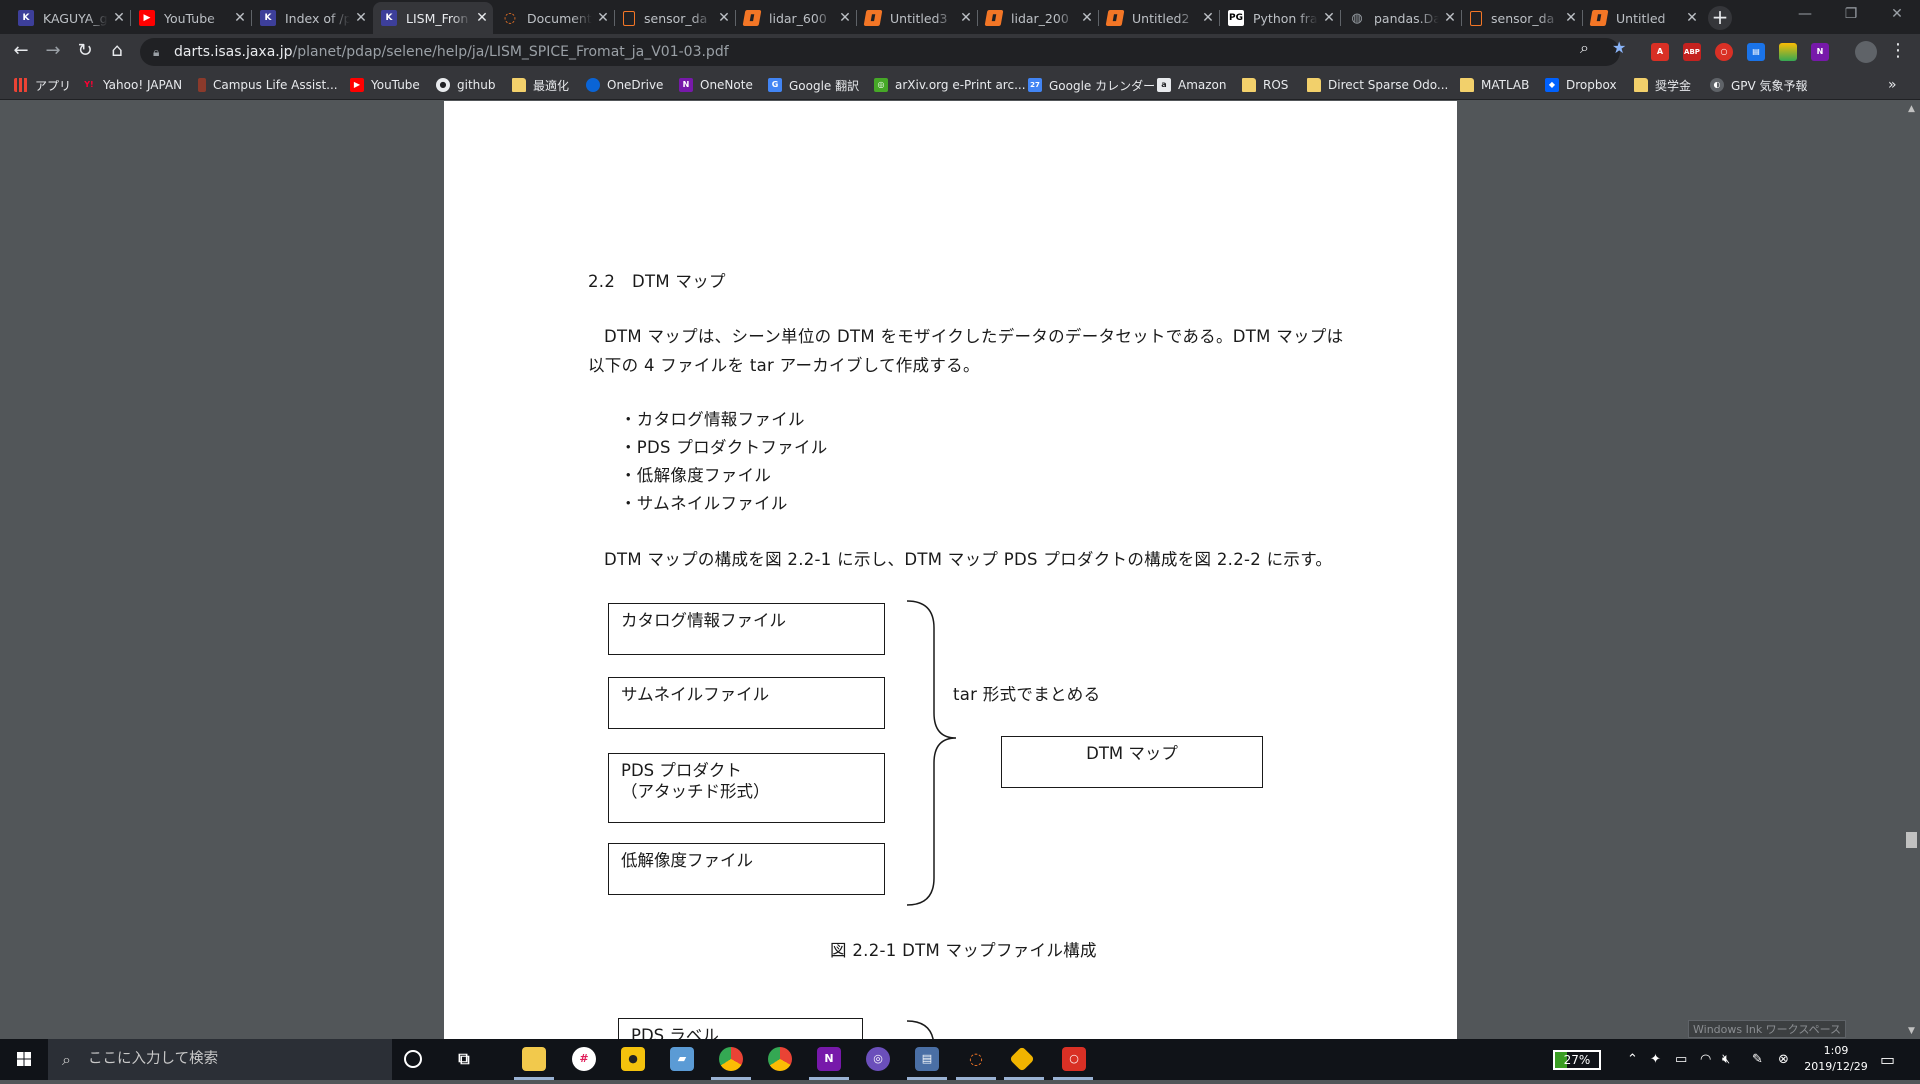 The width and height of the screenshot is (1920, 1084). What do you see at coordinates (917, 18) in the screenshot?
I see `tab-untitled3: ▮ Untitled3 ✕` at bounding box center [917, 18].